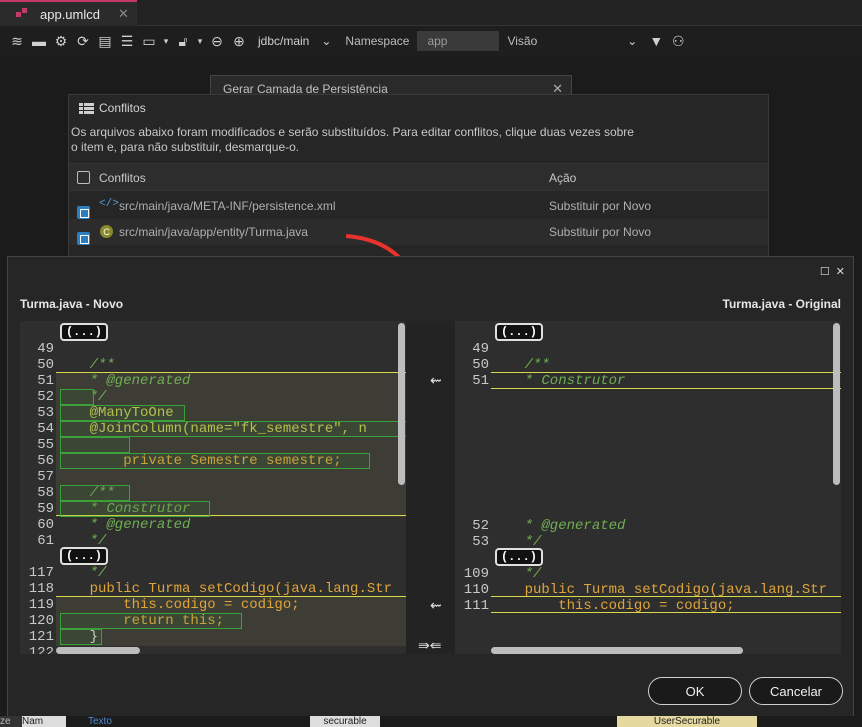 The image size is (862, 727). I want to click on filter-icon: ▼, so click(656, 41).